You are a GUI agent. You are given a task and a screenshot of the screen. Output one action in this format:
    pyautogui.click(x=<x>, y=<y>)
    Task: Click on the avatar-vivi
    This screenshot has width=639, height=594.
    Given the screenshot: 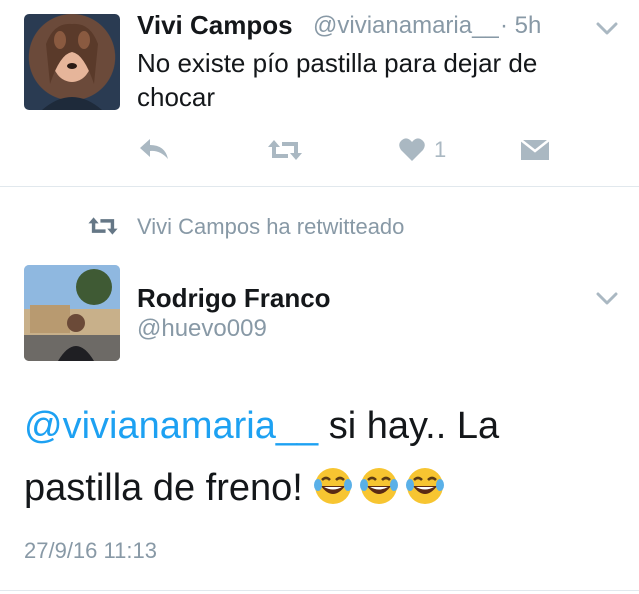 What is the action you would take?
    pyautogui.click(x=72, y=62)
    